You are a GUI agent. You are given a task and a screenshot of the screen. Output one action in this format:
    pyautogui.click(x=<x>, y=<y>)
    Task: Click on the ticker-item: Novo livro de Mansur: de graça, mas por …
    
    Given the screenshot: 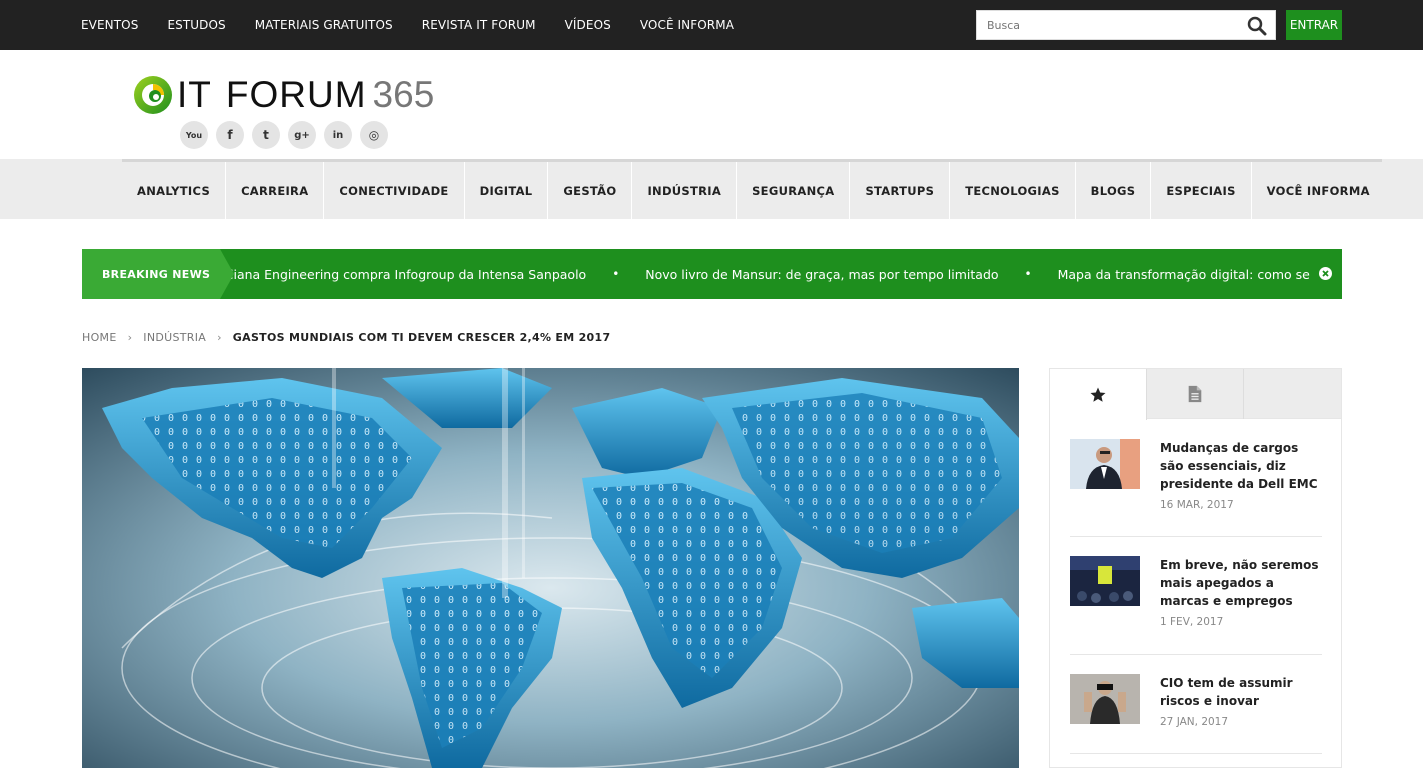 What is the action you would take?
    pyautogui.click(x=821, y=274)
    